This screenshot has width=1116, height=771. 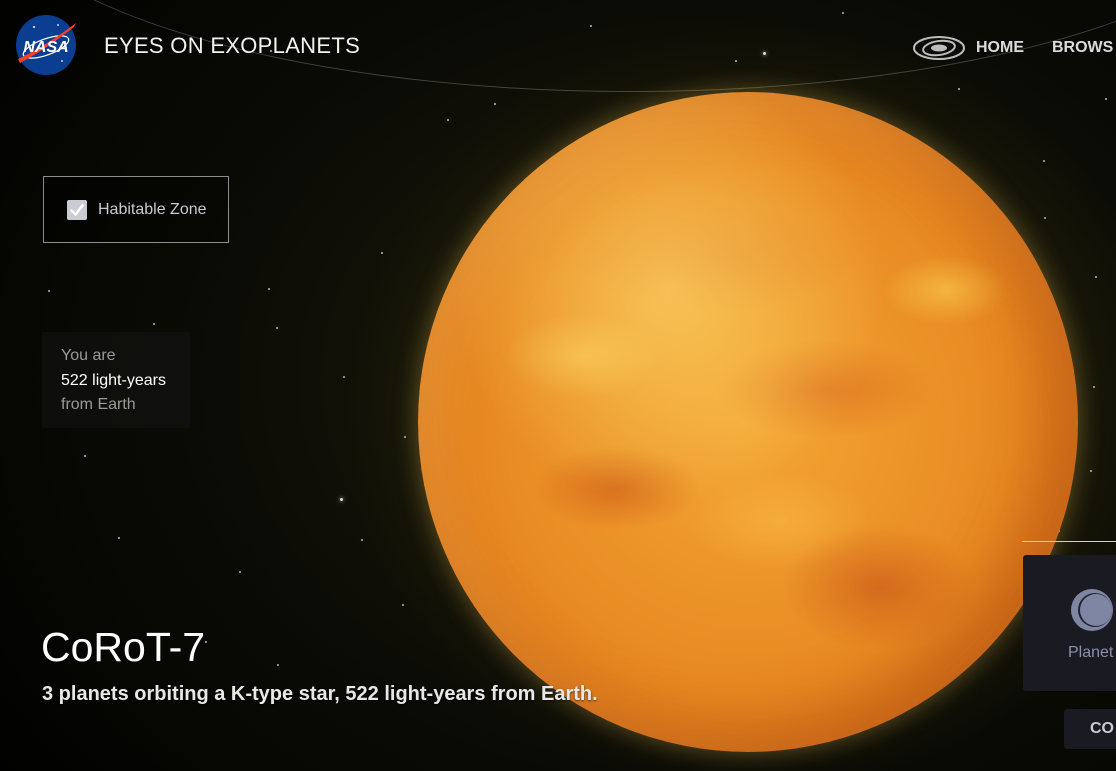 What do you see at coordinates (939, 48) in the screenshot?
I see `galaxy-icon` at bounding box center [939, 48].